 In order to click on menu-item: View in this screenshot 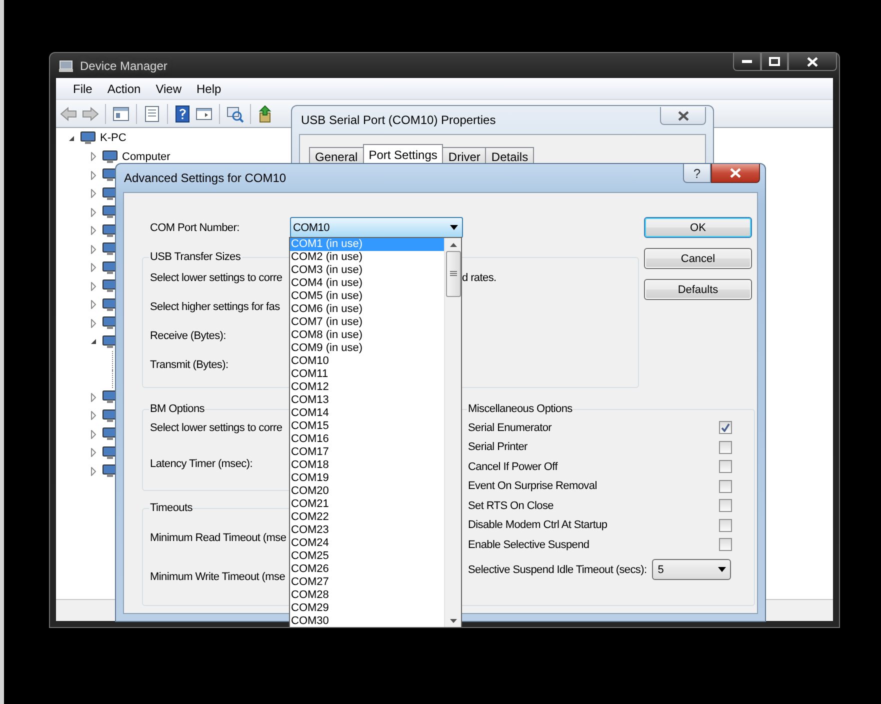, I will do `click(169, 89)`.